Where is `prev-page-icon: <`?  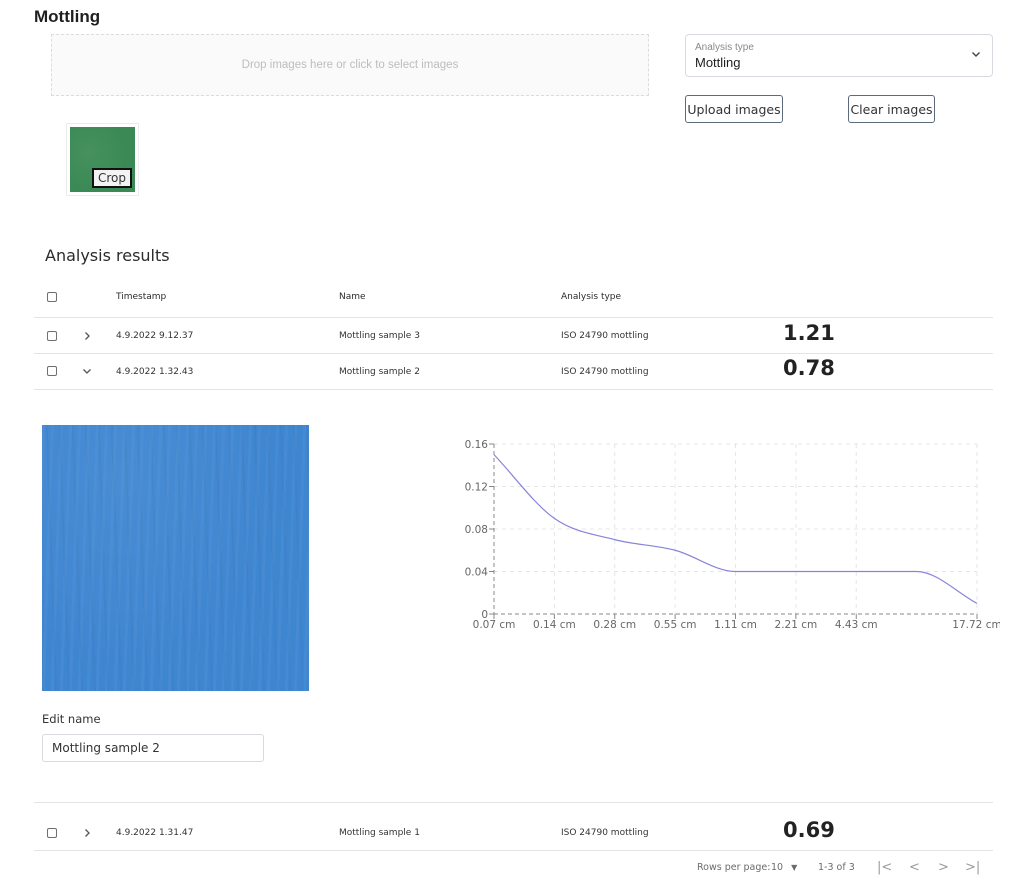 prev-page-icon: < is located at coordinates (914, 867).